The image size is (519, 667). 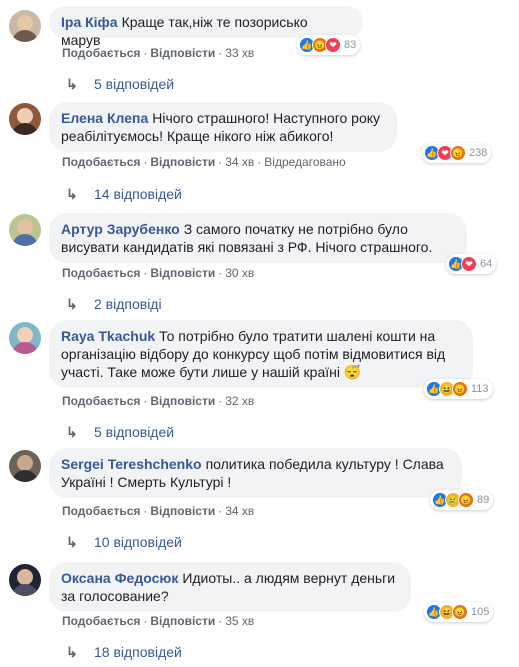 I want to click on comment-author: Оксана Федосюк, so click(x=119, y=578).